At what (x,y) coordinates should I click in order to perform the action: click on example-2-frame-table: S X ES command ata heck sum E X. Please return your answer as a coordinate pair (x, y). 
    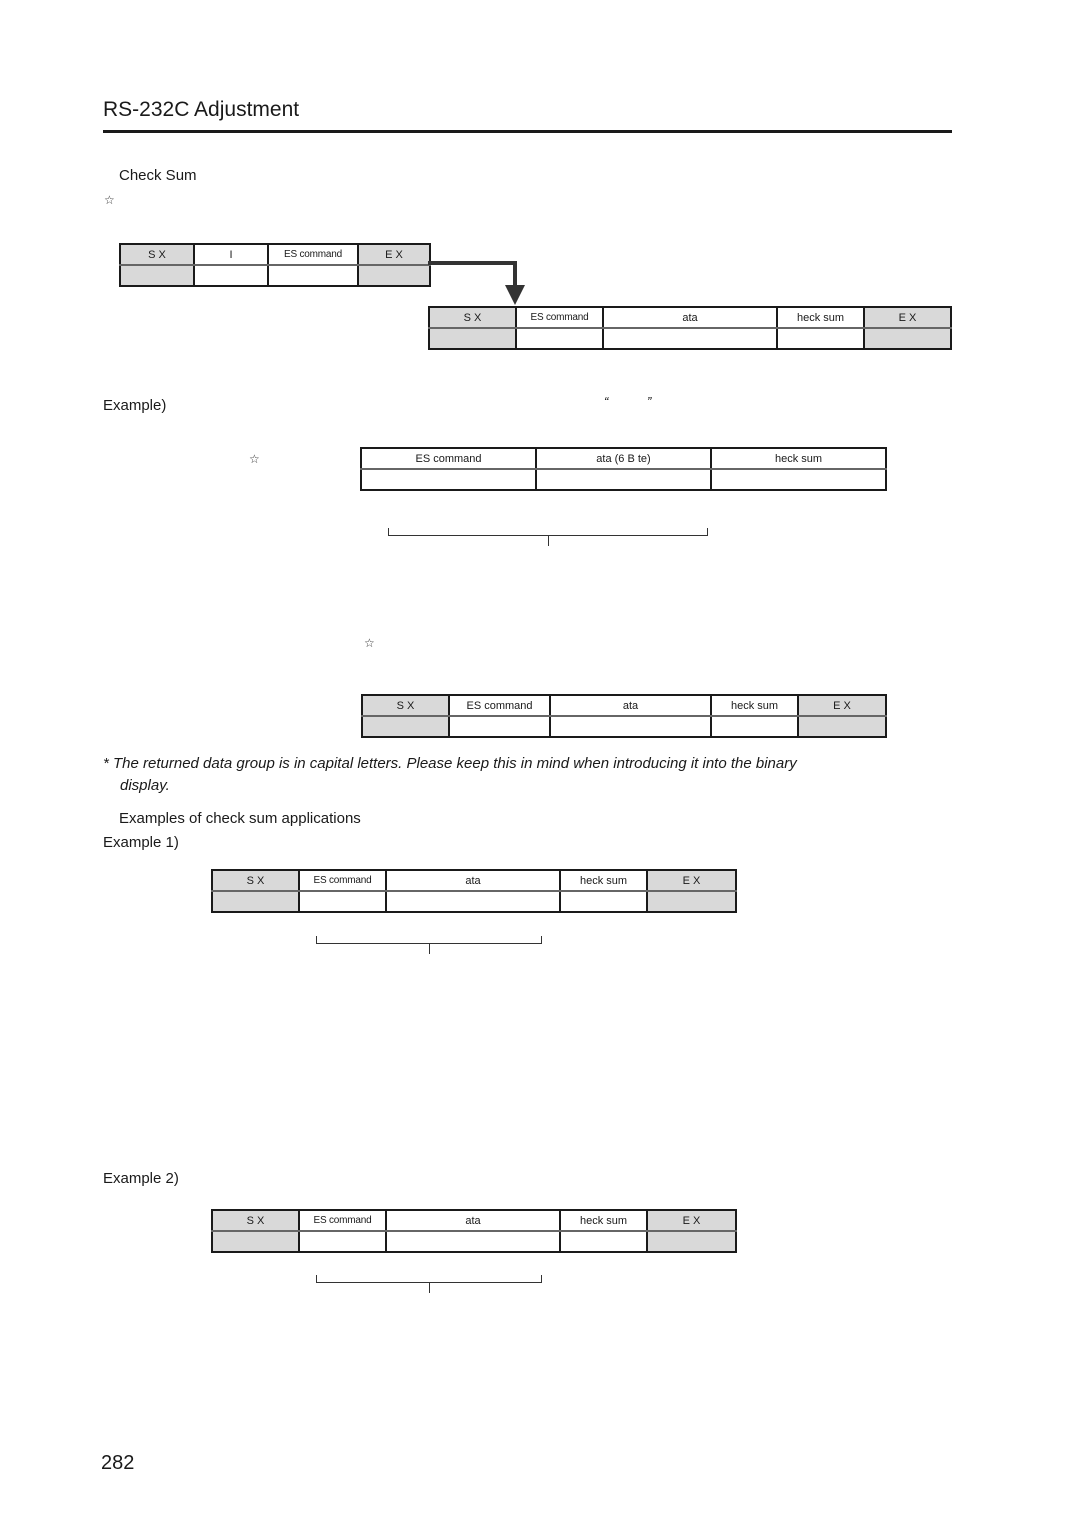
    Looking at the image, I should click on (474, 1231).